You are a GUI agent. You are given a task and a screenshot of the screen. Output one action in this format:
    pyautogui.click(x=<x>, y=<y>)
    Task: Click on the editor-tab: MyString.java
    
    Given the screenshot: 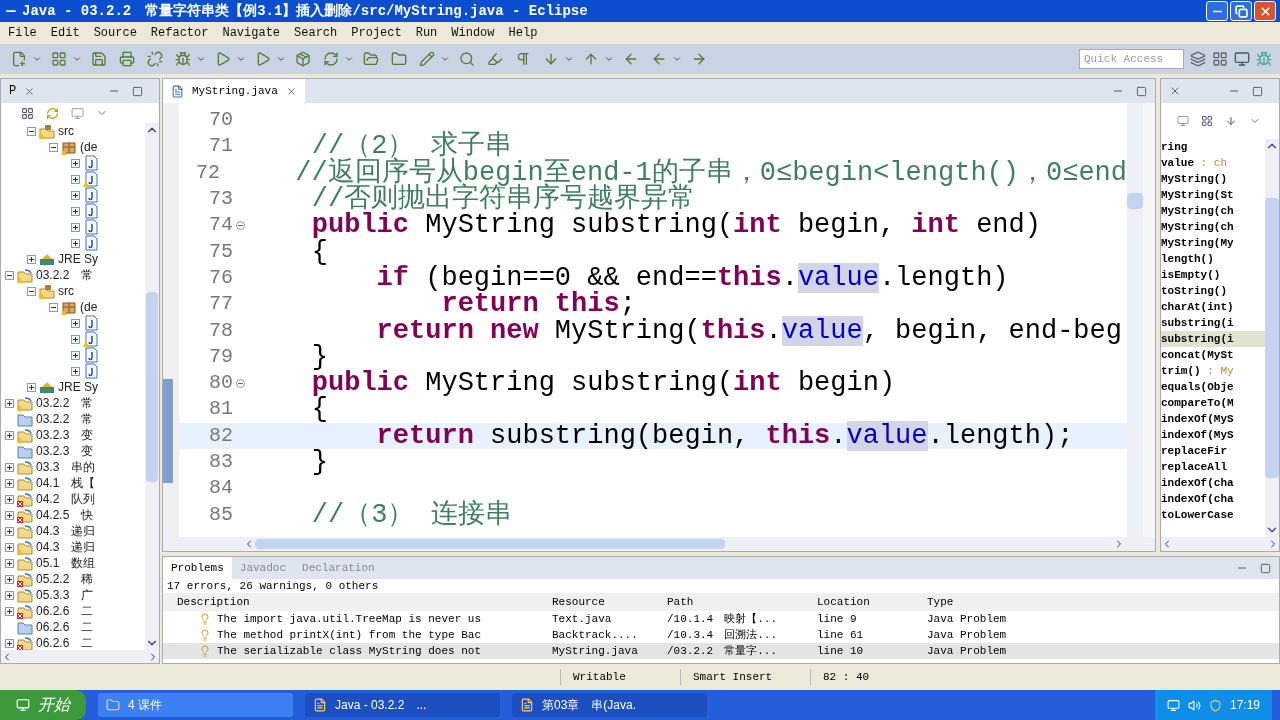 What is the action you would take?
    pyautogui.click(x=234, y=91)
    